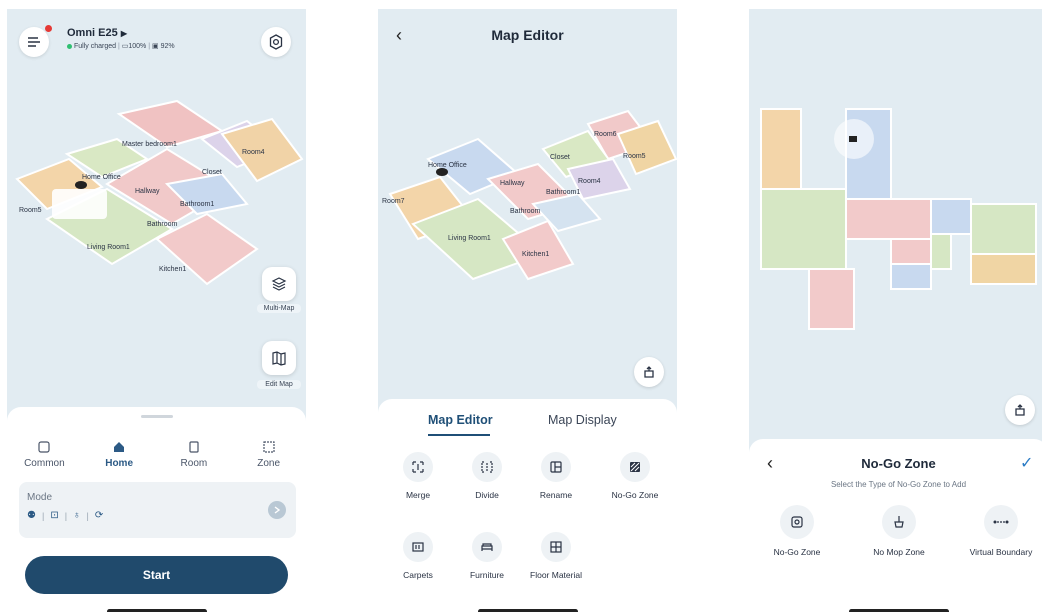 The width and height of the screenshot is (1042, 612). I want to click on settings-button, so click(276, 42).